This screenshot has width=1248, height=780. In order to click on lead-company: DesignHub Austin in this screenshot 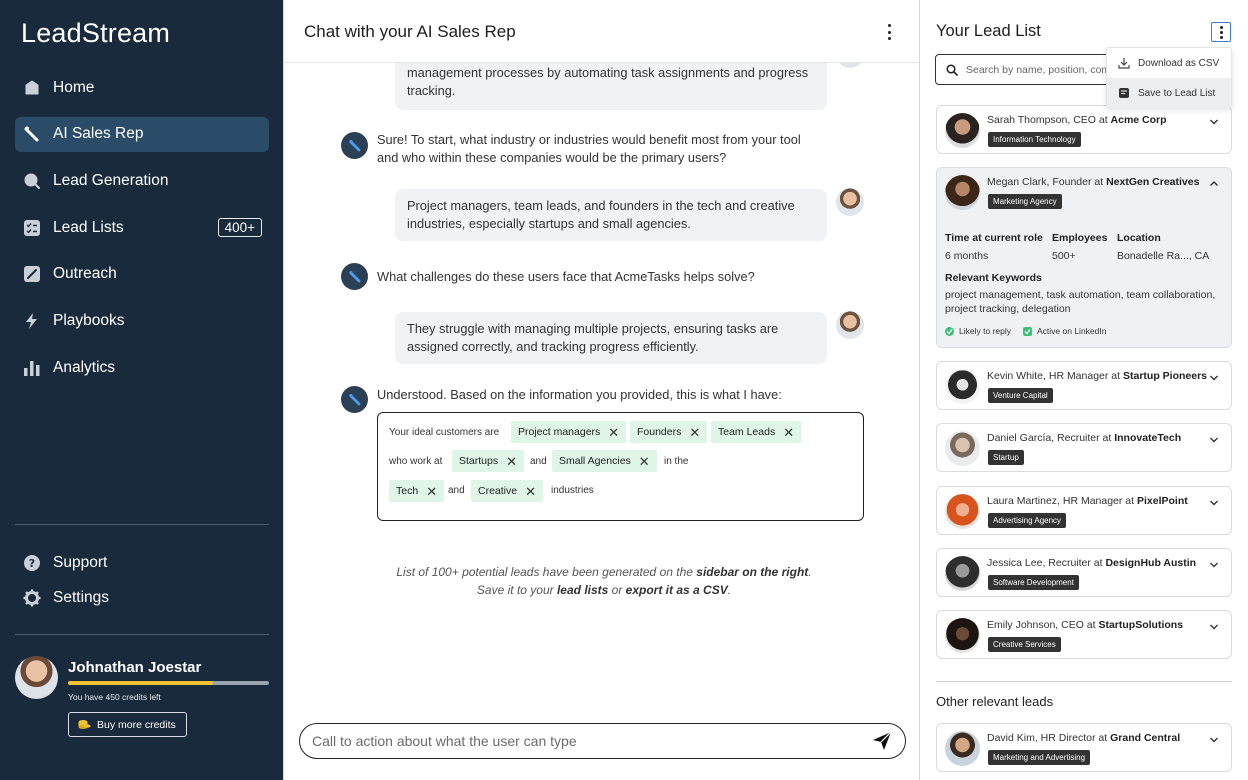, I will do `click(1151, 563)`.